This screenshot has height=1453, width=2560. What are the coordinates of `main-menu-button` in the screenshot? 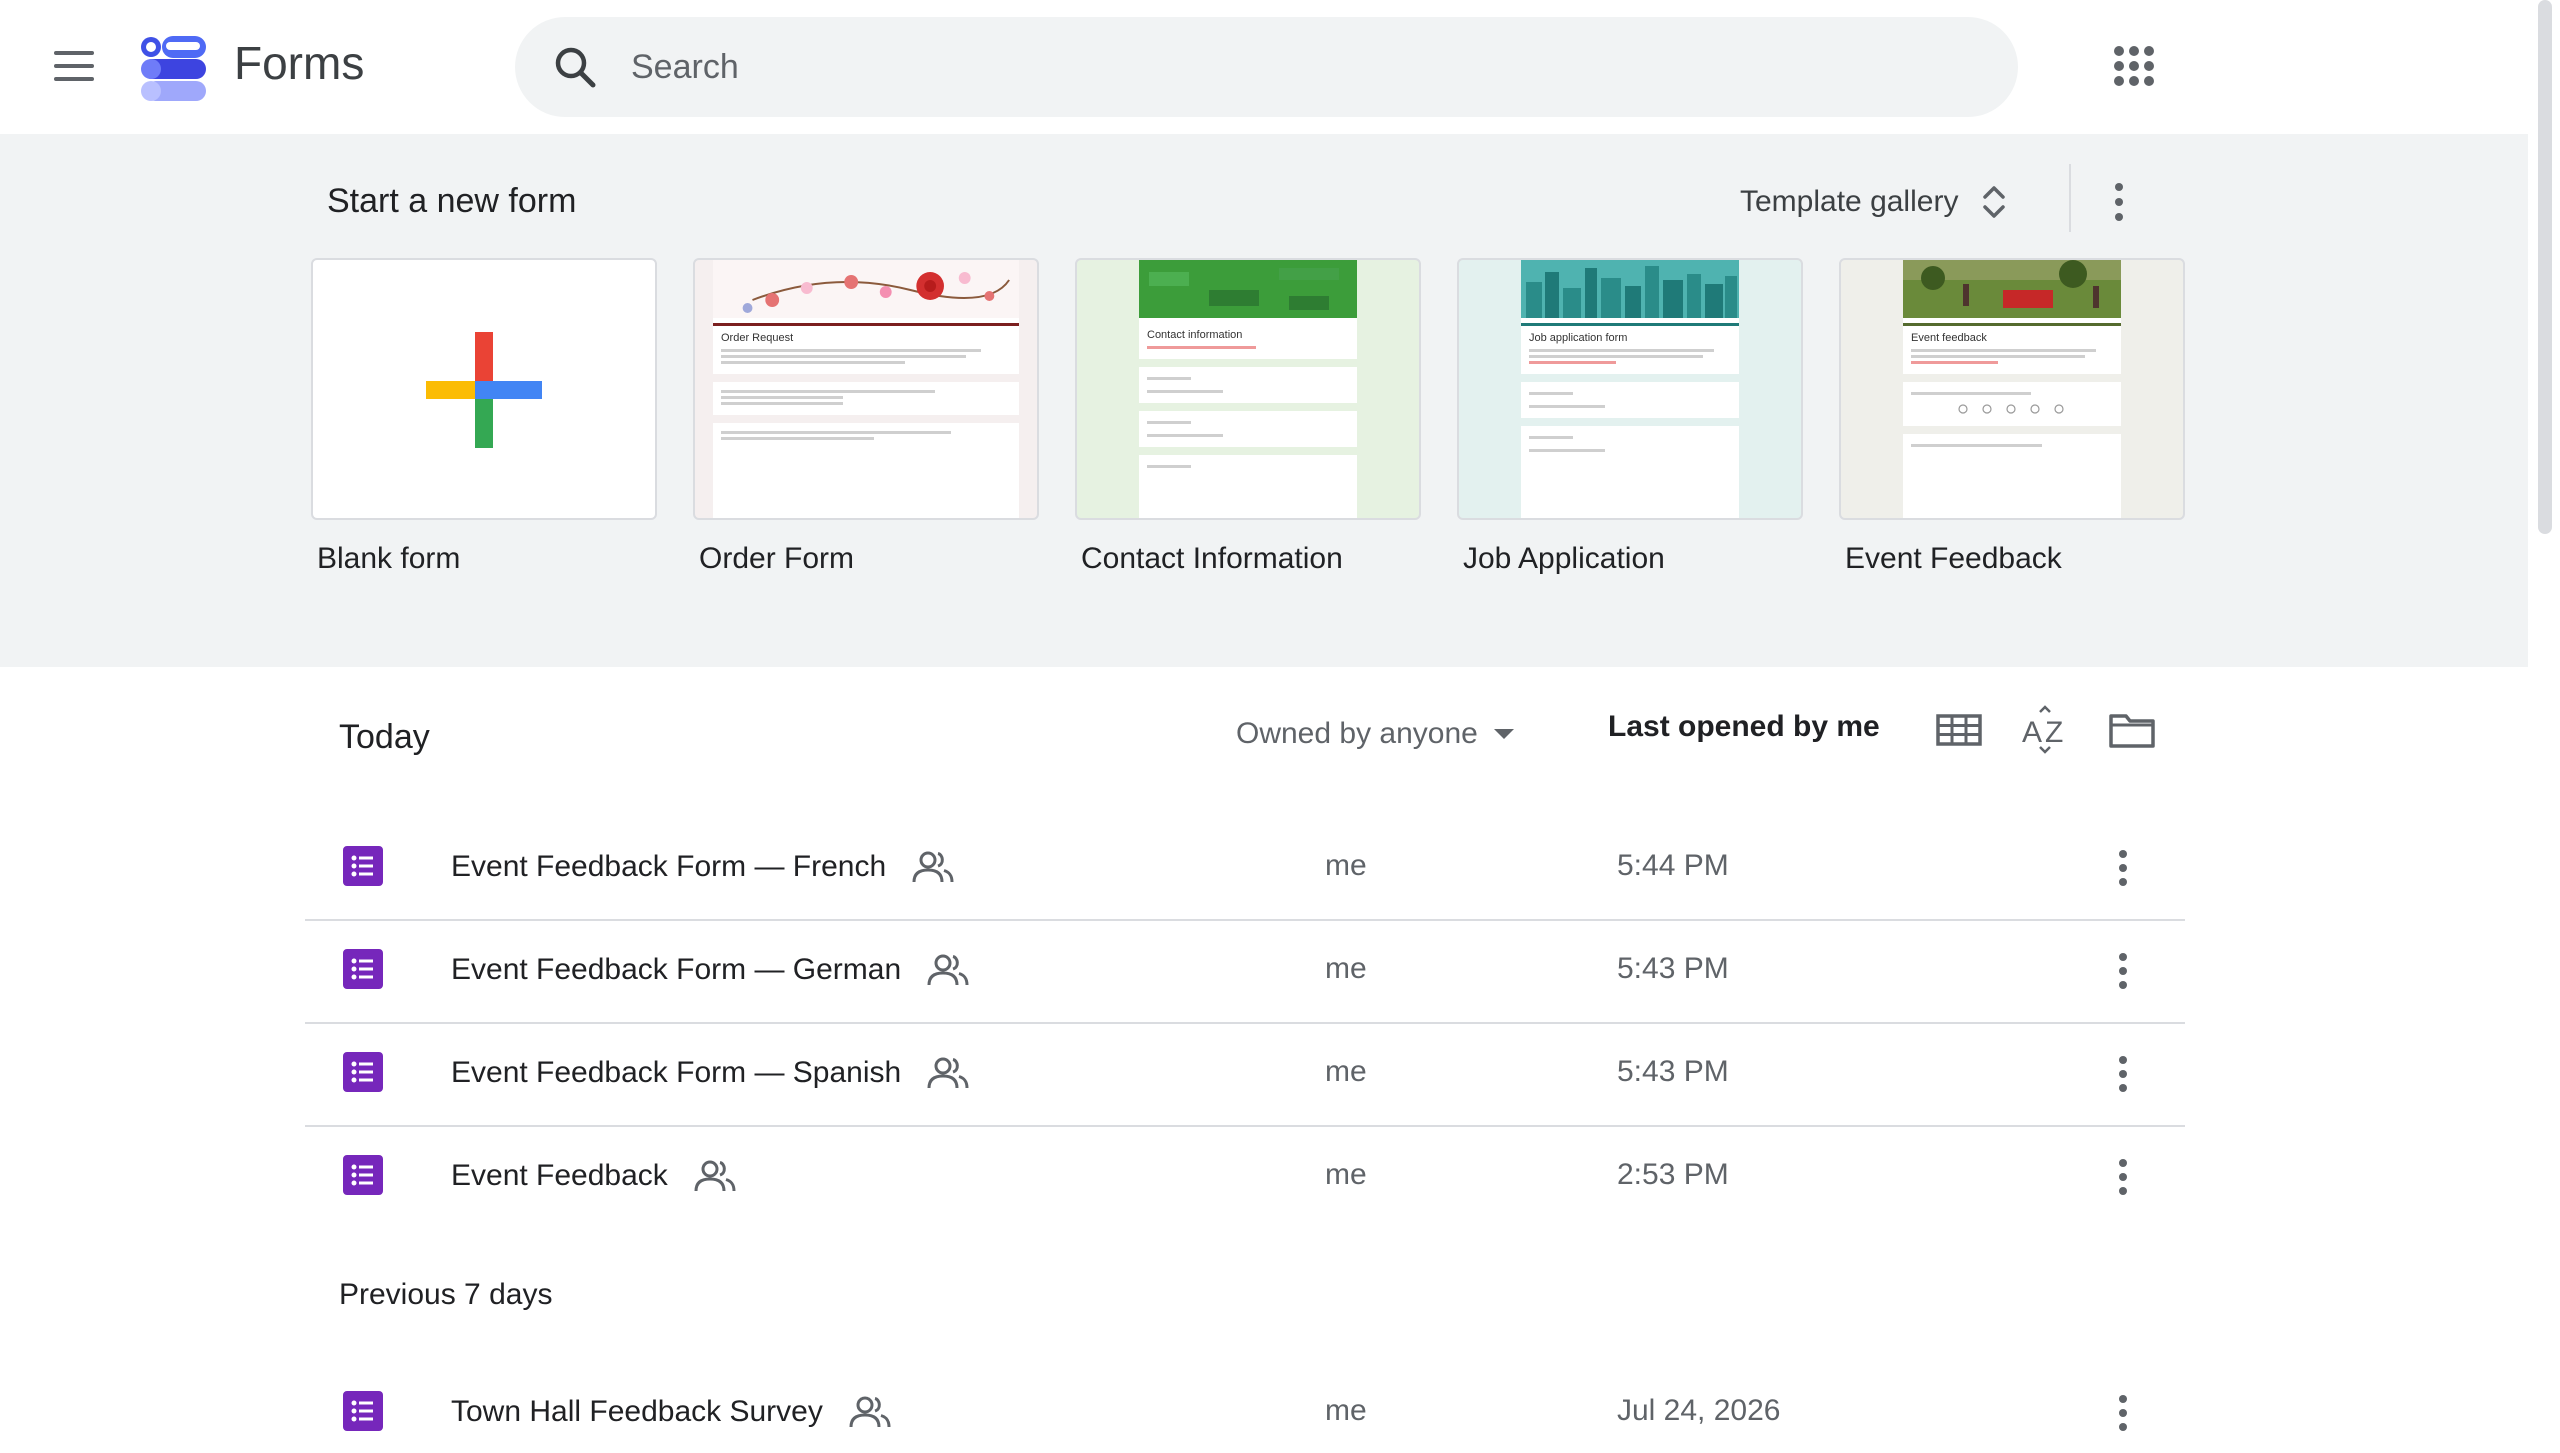 It's located at (74, 66).